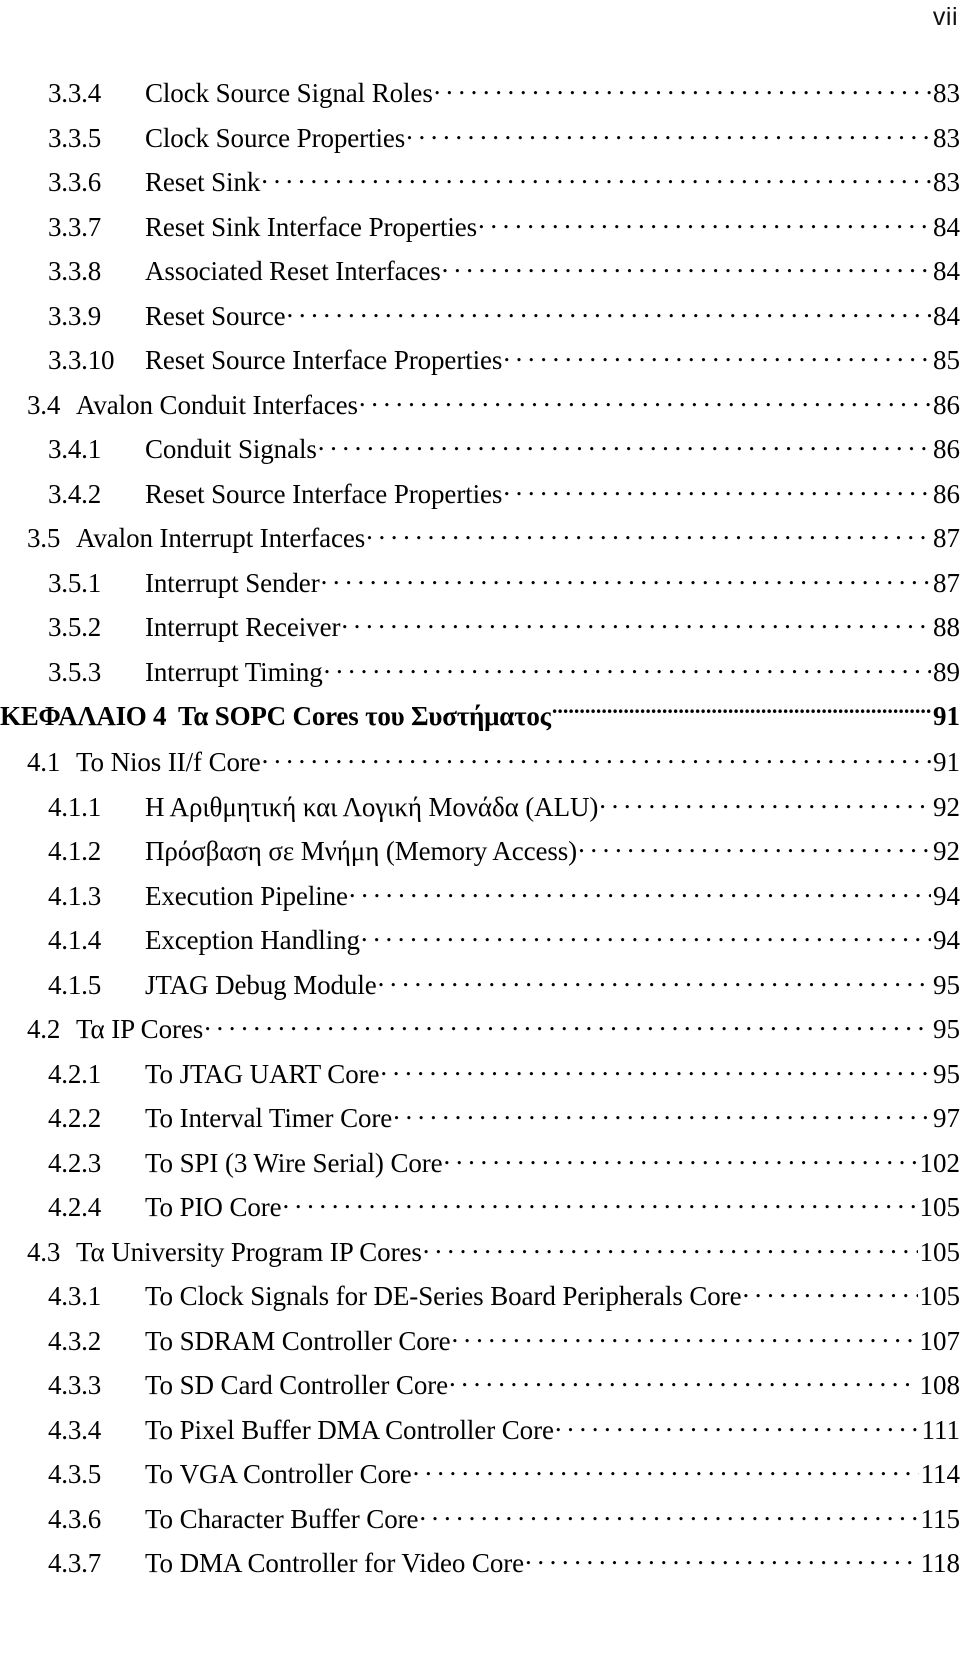 The image size is (960, 1663). I want to click on toc-entry-number: 4.1.1, so click(75, 806).